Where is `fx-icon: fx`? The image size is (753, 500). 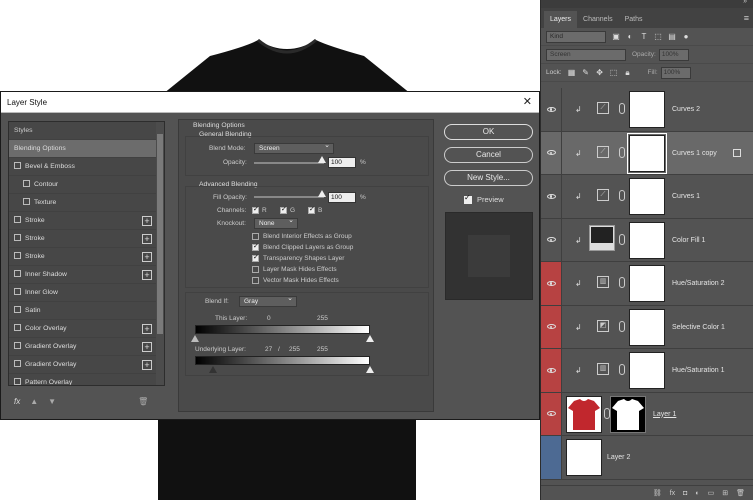
fx-icon: fx is located at coordinates (17, 401).